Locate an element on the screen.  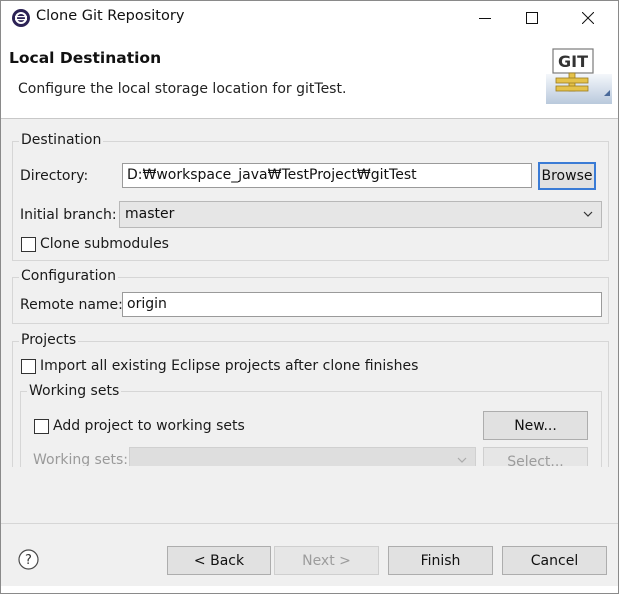
clone-submodules-label: Clone submodules is located at coordinates (104, 244).